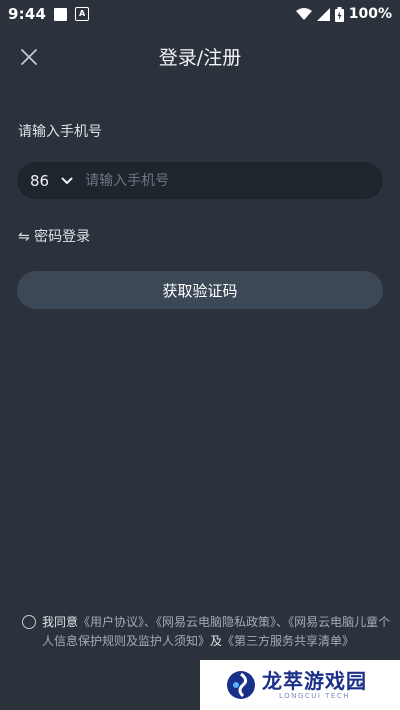 Image resolution: width=400 pixels, height=710 pixels. I want to click on signal-icon, so click(323, 14).